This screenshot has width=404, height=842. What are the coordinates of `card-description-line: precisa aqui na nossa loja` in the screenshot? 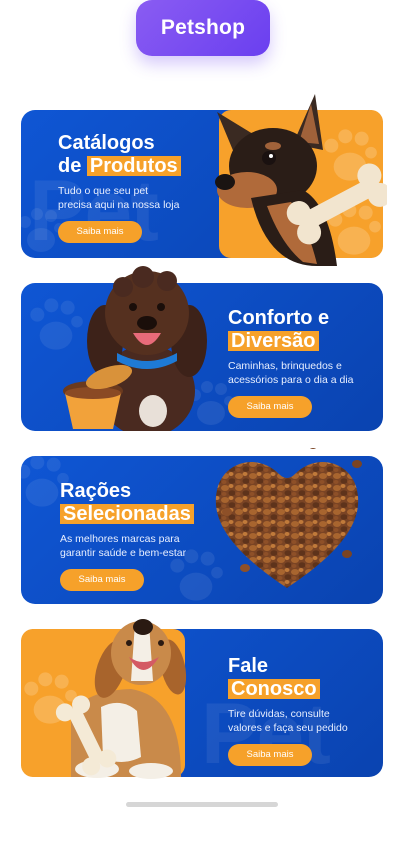 It's located at (119, 205).